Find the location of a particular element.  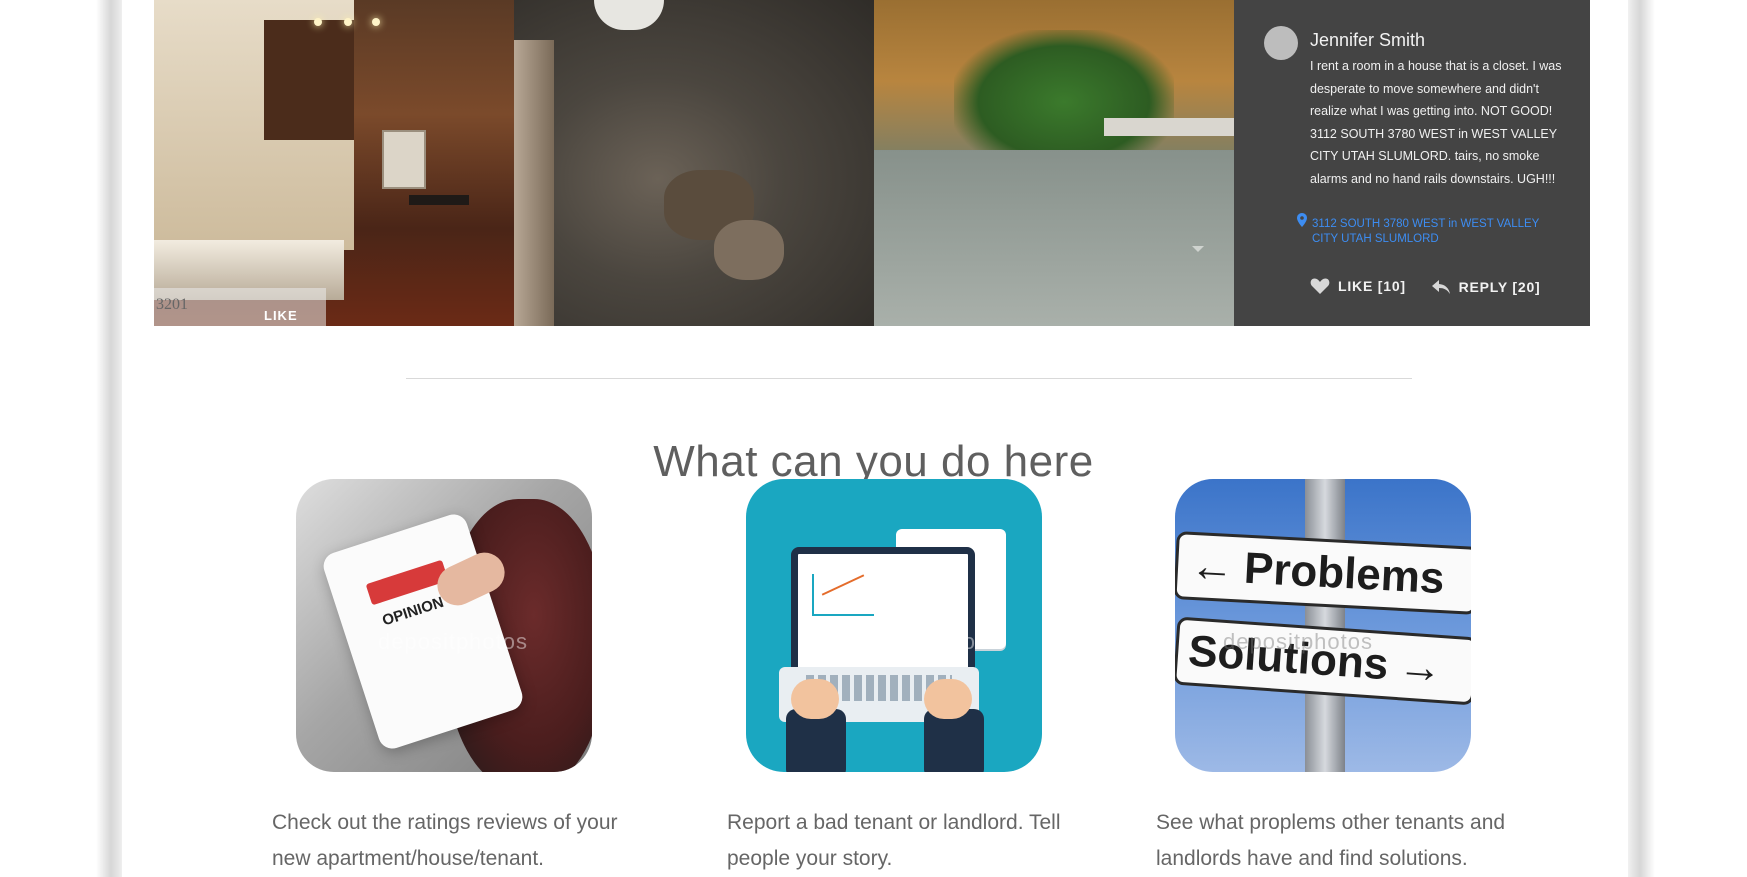

photo-rubble is located at coordinates (749, 250).